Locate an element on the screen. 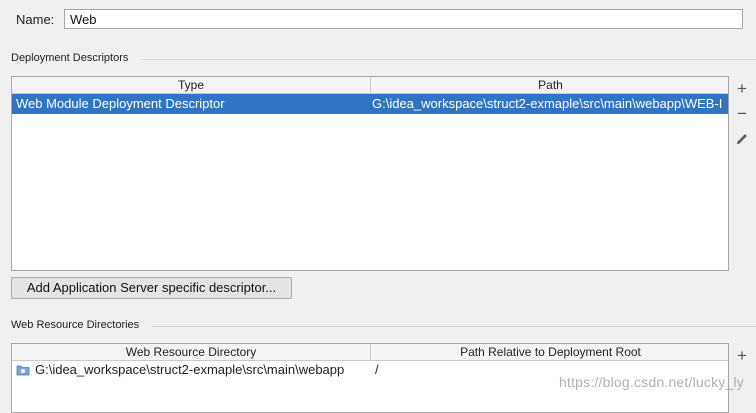  minus-icon: − is located at coordinates (742, 113).